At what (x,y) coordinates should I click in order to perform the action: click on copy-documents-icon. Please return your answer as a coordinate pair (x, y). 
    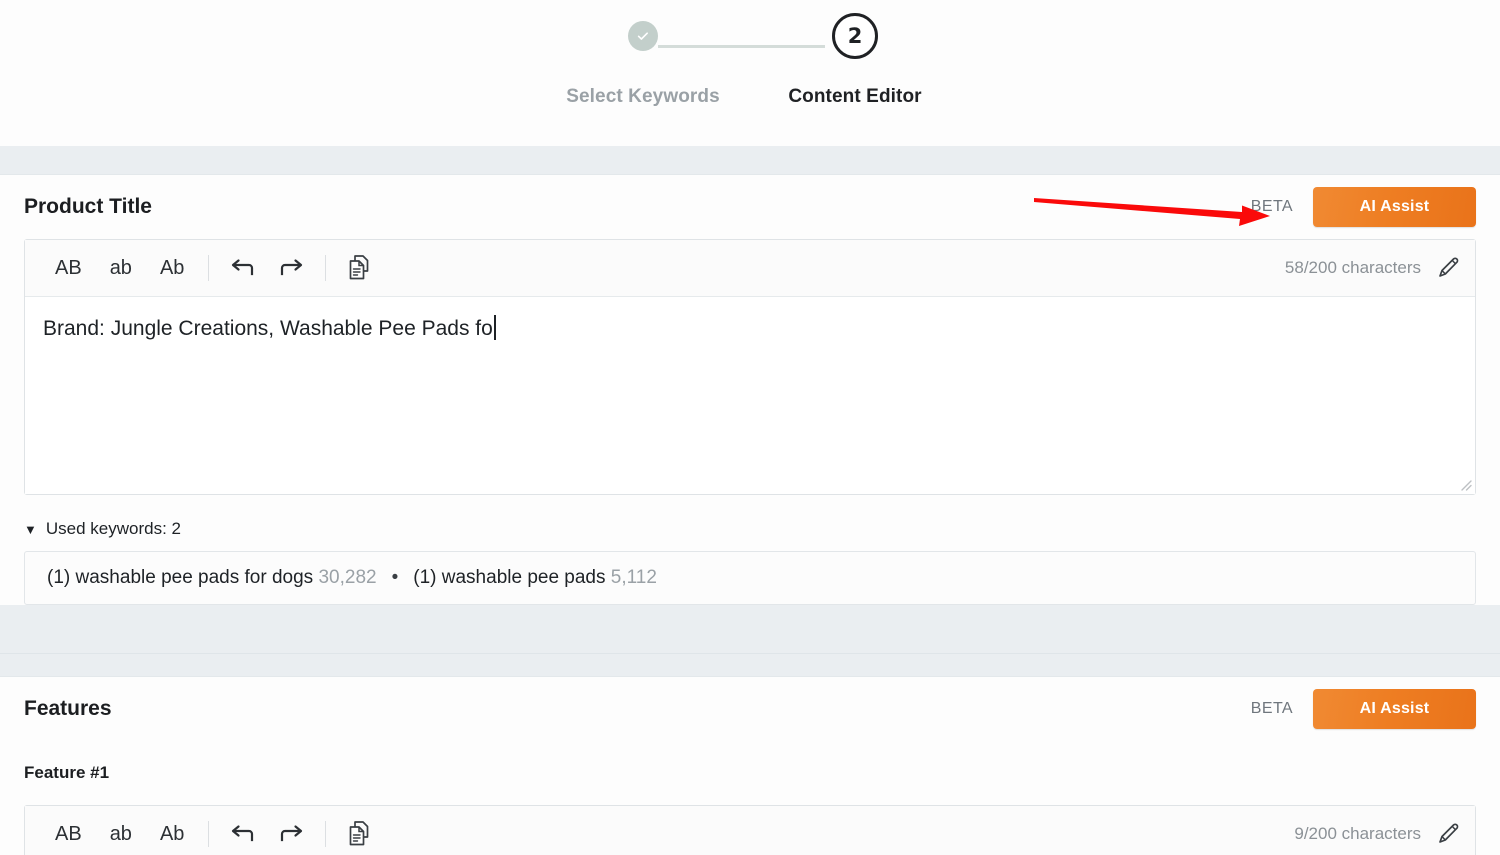
    Looking at the image, I should click on (359, 268).